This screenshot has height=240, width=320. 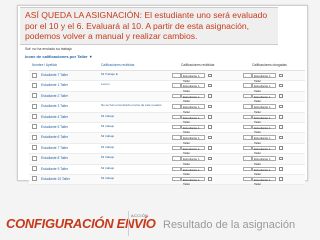 What do you see at coordinates (54, 158) in the screenshot?
I see `student-name: Estudiante 8 Taller` at bounding box center [54, 158].